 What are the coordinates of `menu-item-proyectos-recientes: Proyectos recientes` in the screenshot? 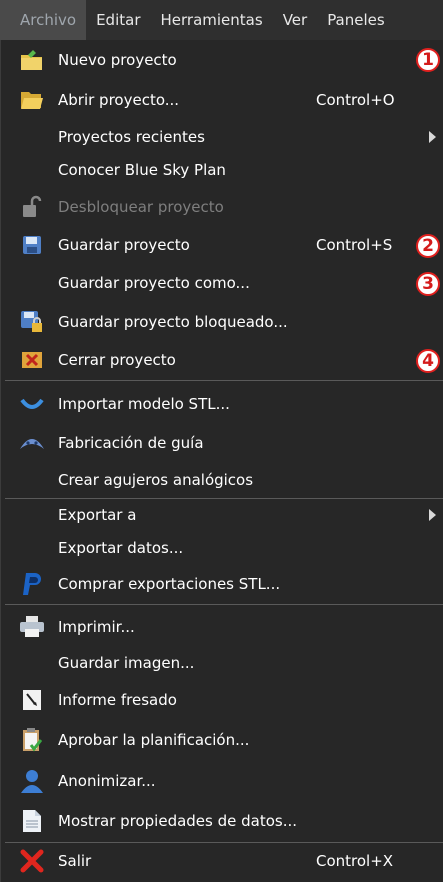 It's located at (222, 137).